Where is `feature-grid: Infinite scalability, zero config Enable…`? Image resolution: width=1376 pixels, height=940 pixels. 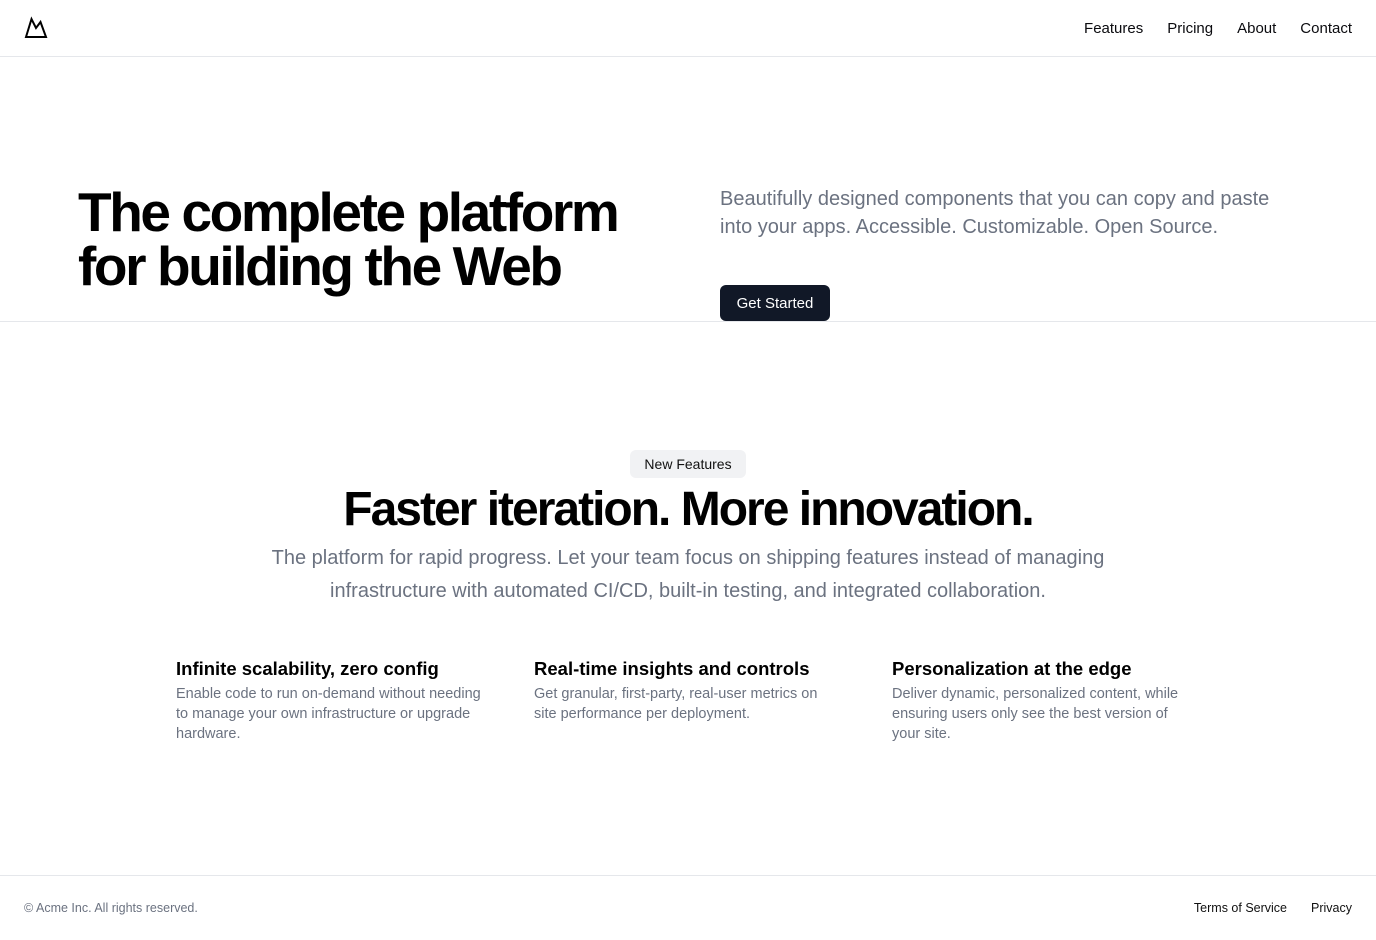 feature-grid: Infinite scalability, zero config Enable… is located at coordinates (688, 700).